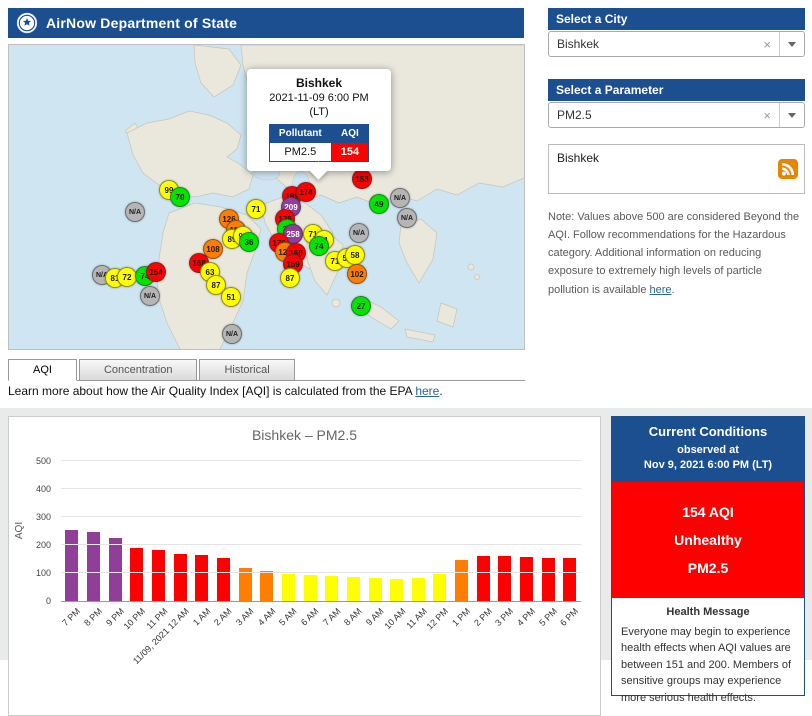 This screenshot has width=812, height=716. I want to click on chart-title: Bishkek – PM2.5, so click(304, 435).